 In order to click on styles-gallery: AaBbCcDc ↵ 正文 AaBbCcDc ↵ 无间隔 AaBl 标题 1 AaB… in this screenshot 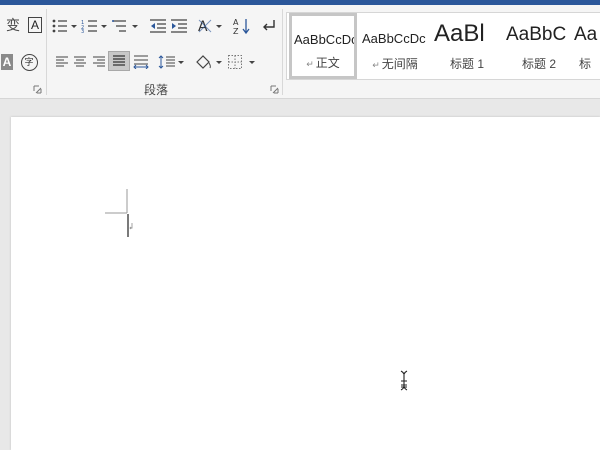, I will do `click(443, 46)`.